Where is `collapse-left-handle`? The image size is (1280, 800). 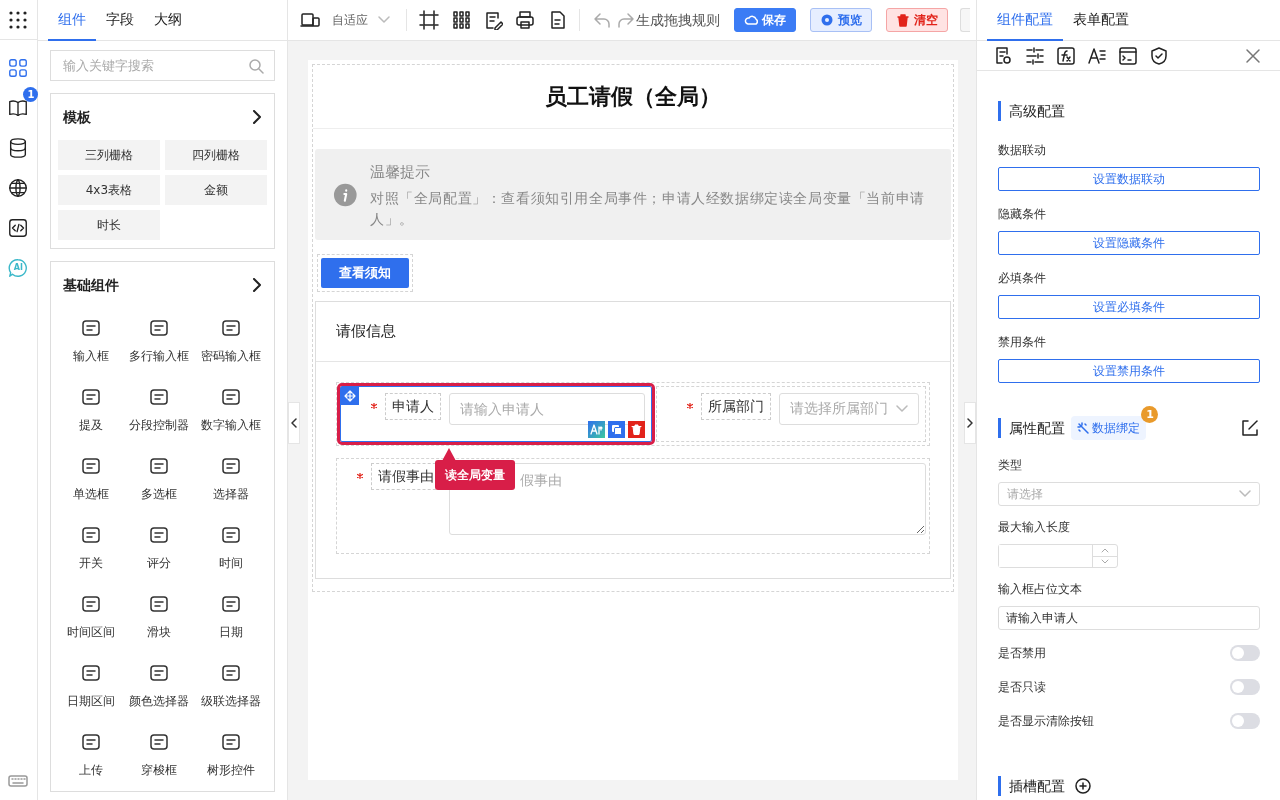 collapse-left-handle is located at coordinates (294, 423).